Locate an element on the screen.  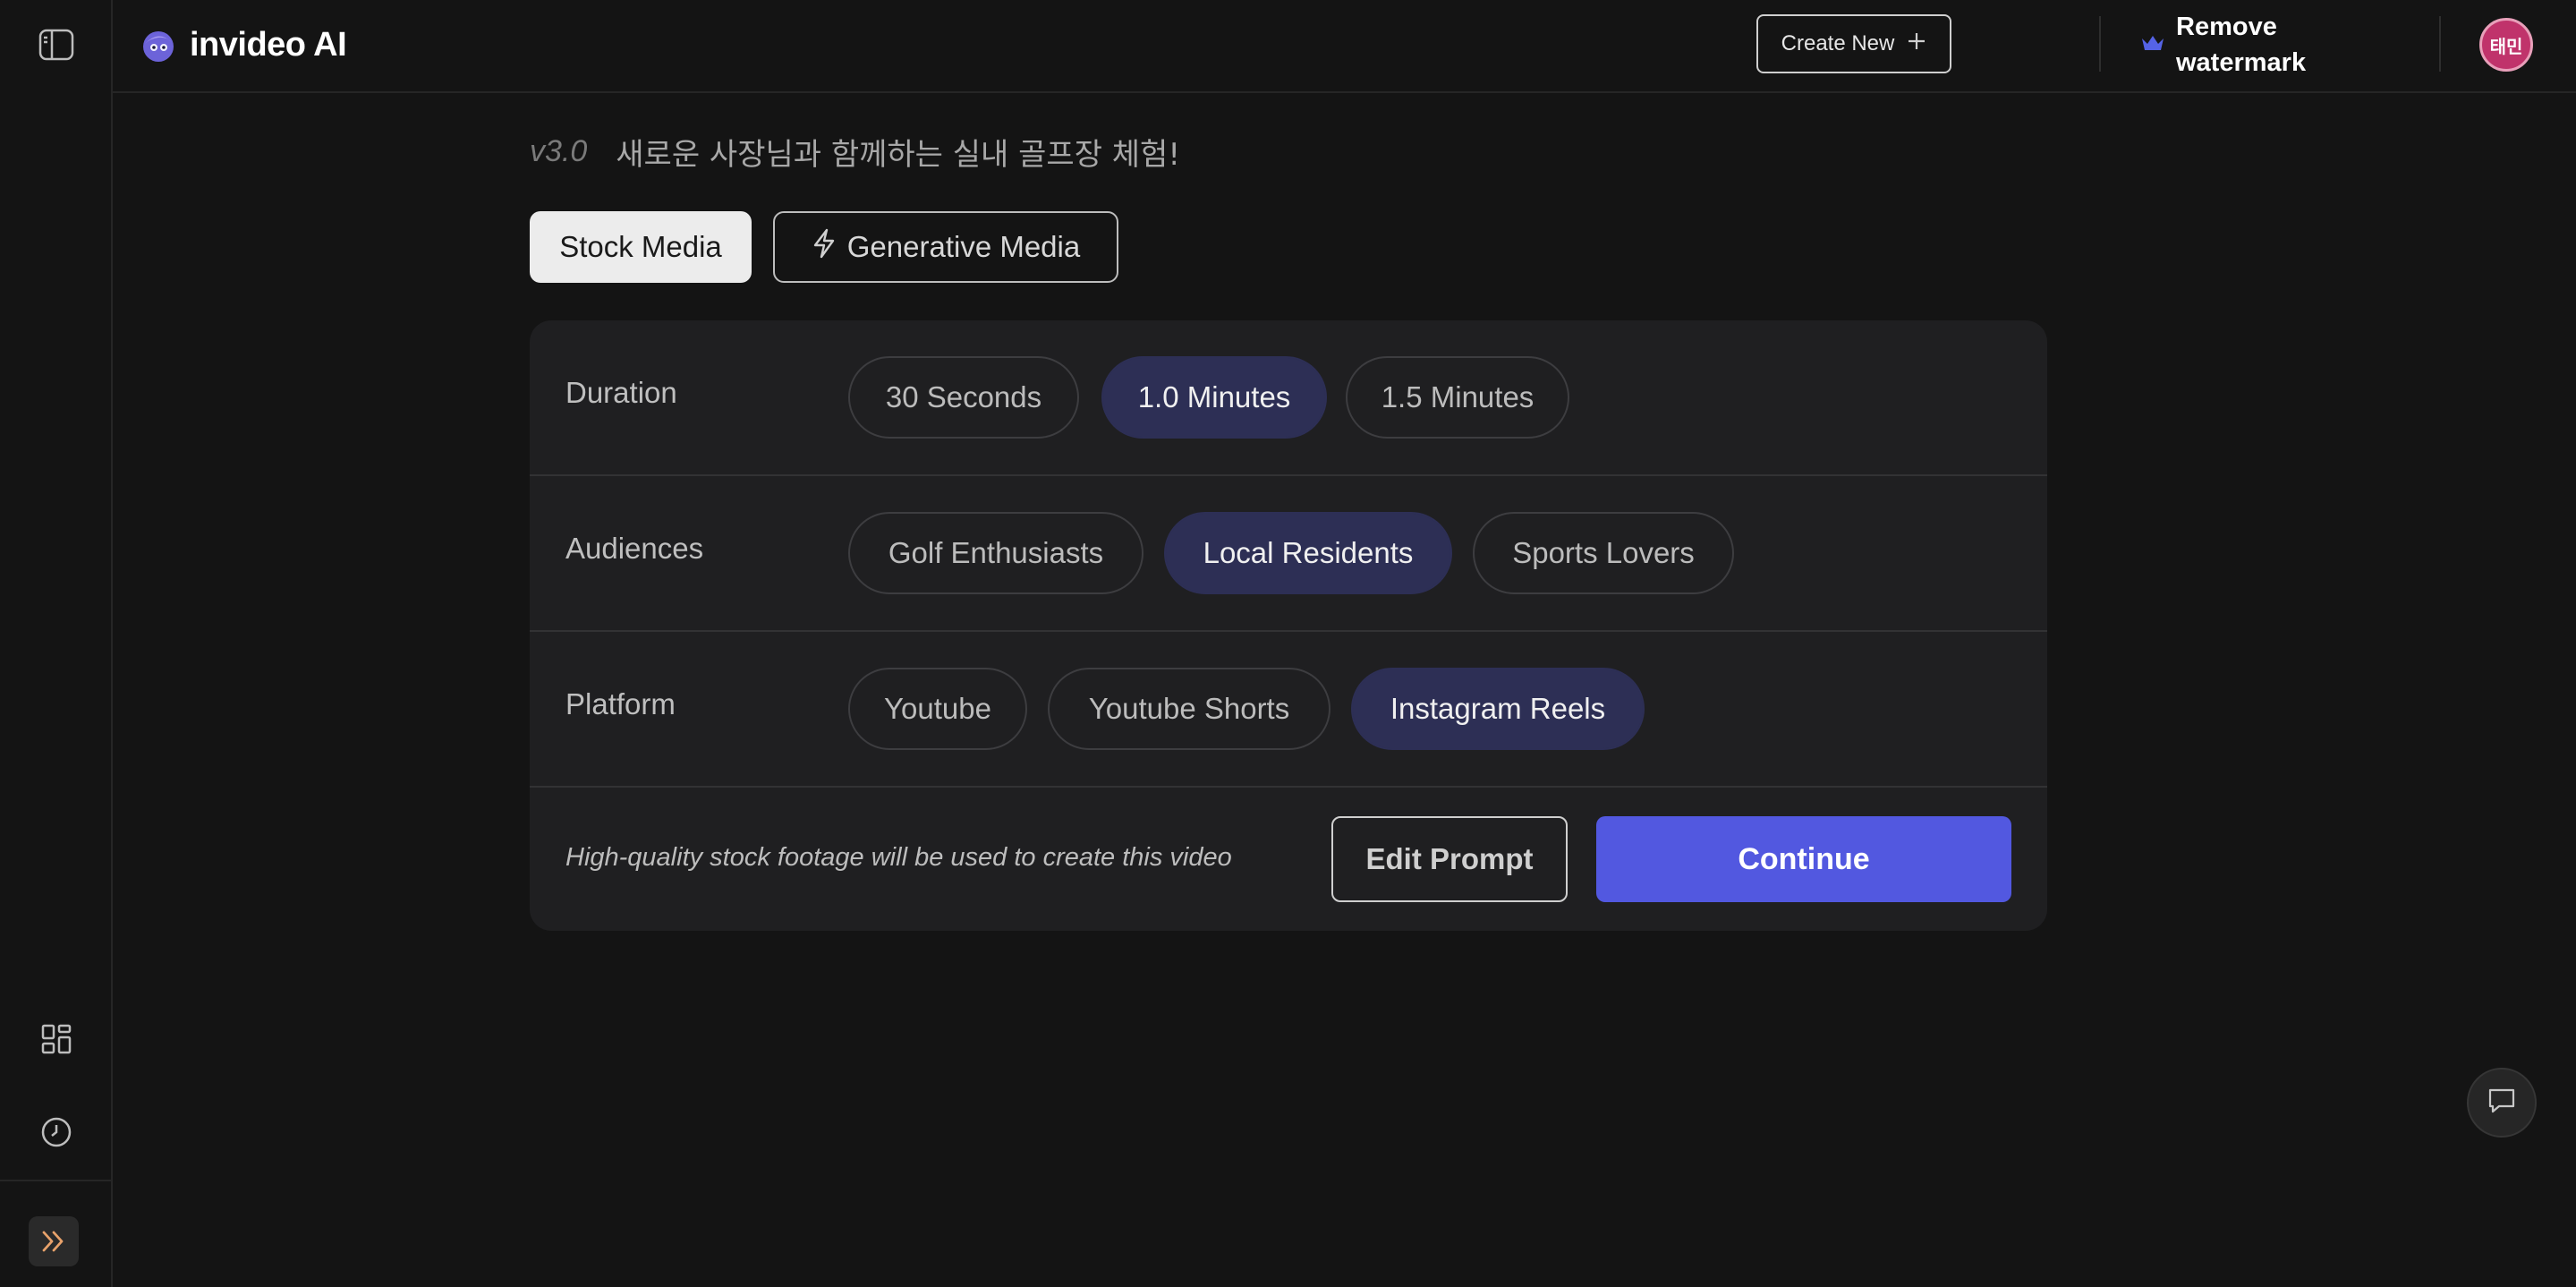
user-avatar: 태민 is located at coordinates (2506, 45).